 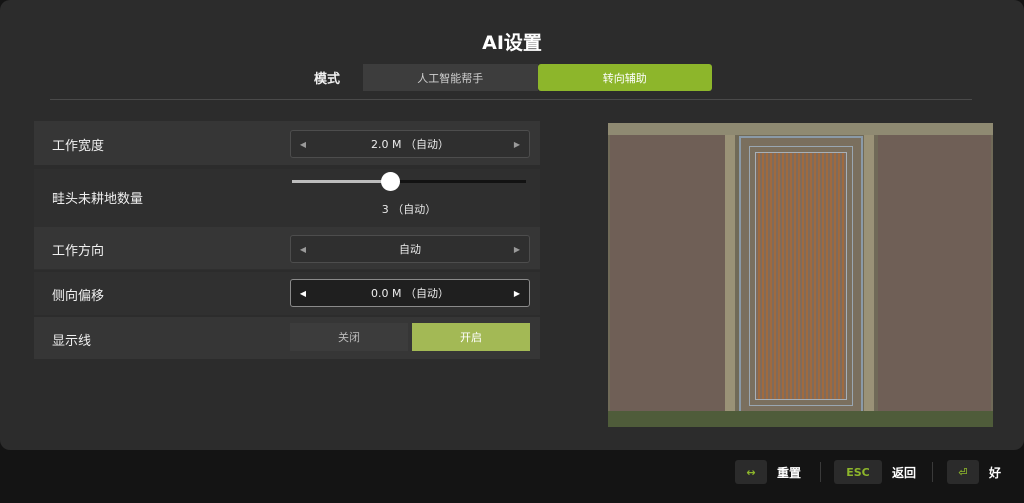 I want to click on preview-grass, so click(x=800, y=419).